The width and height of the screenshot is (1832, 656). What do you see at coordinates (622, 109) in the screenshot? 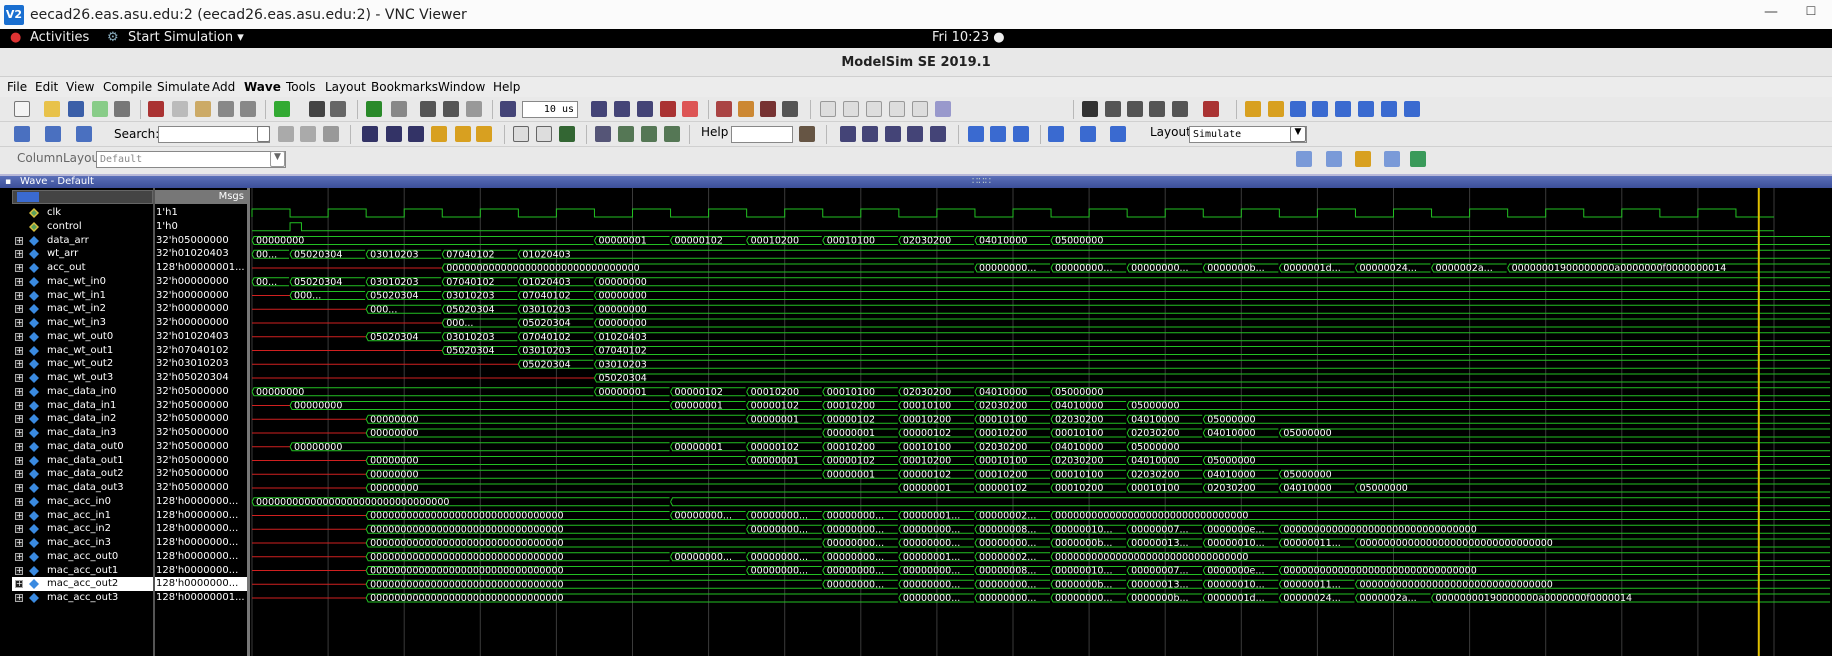
I see `continue-icon` at bounding box center [622, 109].